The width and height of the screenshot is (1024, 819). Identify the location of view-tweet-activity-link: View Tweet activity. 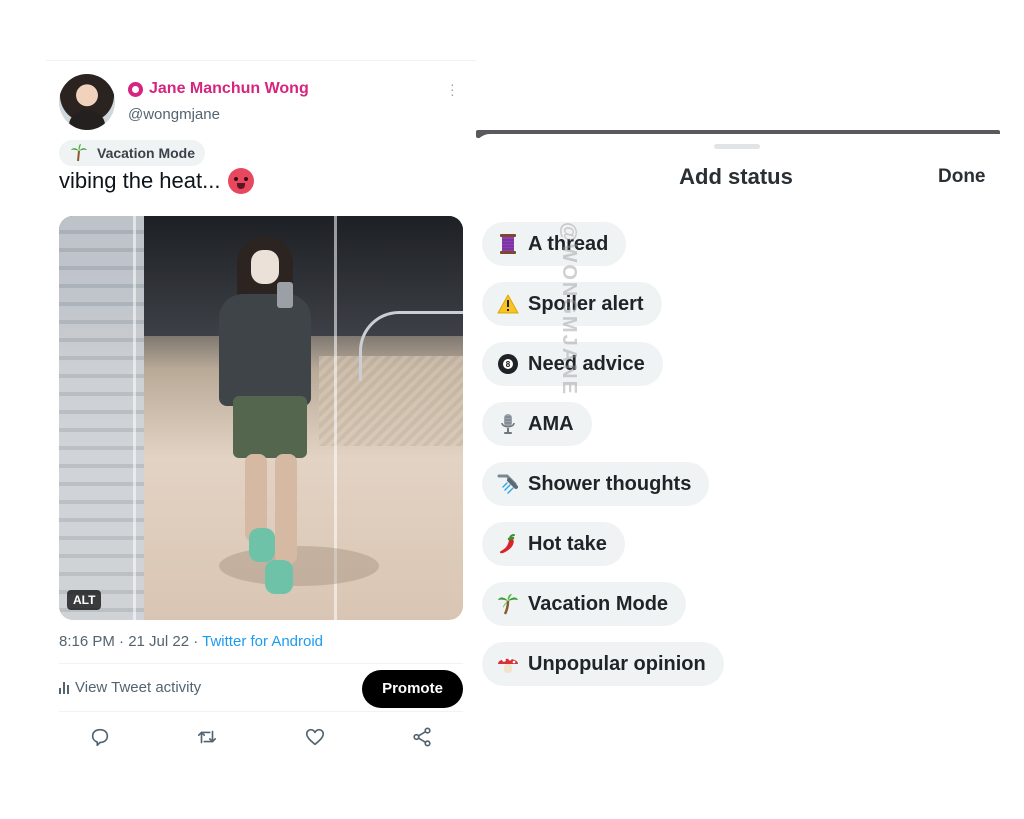
(130, 687).